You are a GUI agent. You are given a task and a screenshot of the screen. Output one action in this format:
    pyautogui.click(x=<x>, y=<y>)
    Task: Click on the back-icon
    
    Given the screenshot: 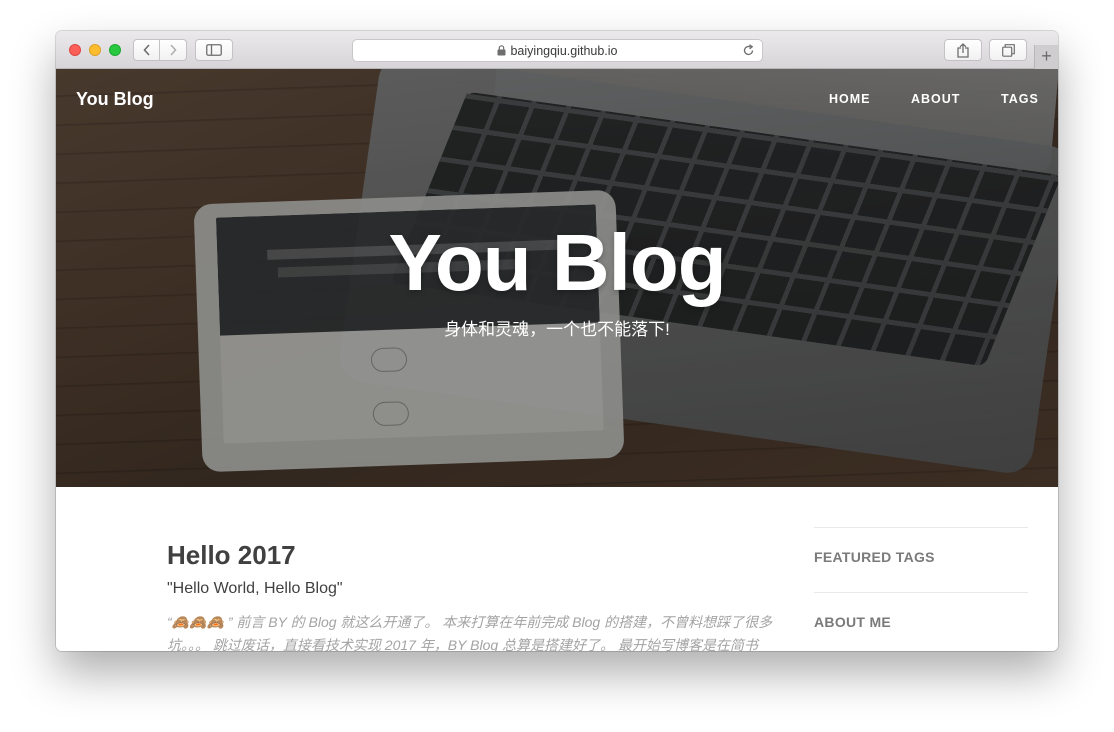 What is the action you would take?
    pyautogui.click(x=146, y=50)
    